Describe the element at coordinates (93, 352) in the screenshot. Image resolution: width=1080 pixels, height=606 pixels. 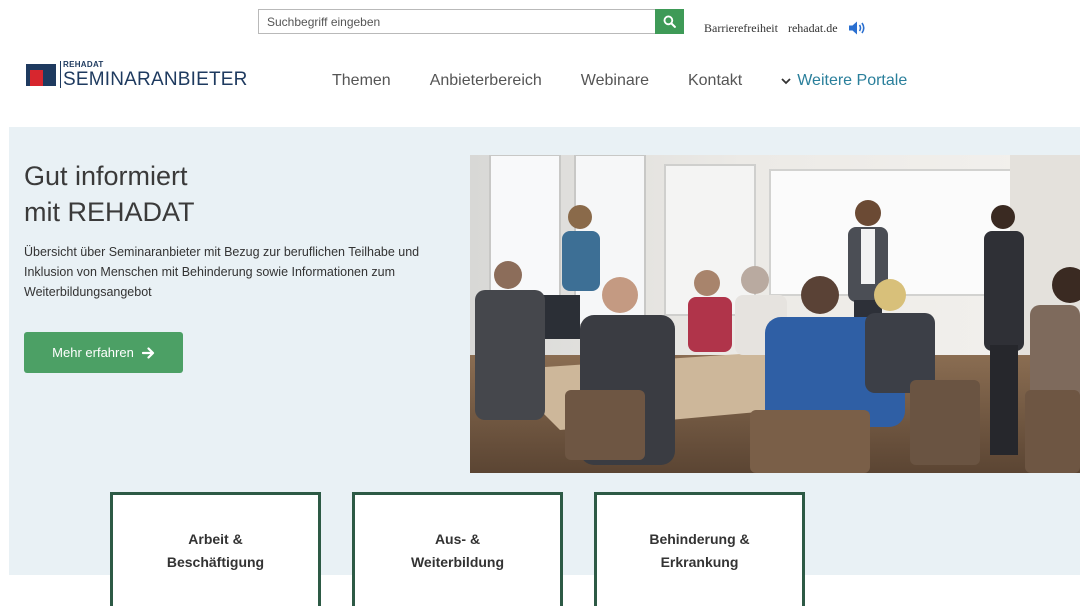
I see `cta-label: Mehr erfahren` at that location.